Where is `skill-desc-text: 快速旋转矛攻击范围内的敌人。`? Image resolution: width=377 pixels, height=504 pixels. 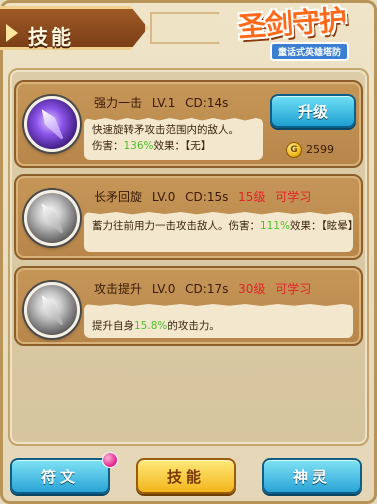
skill-desc-text: 快速旋转矛攻击范围内的敌人。 is located at coordinates (165, 130).